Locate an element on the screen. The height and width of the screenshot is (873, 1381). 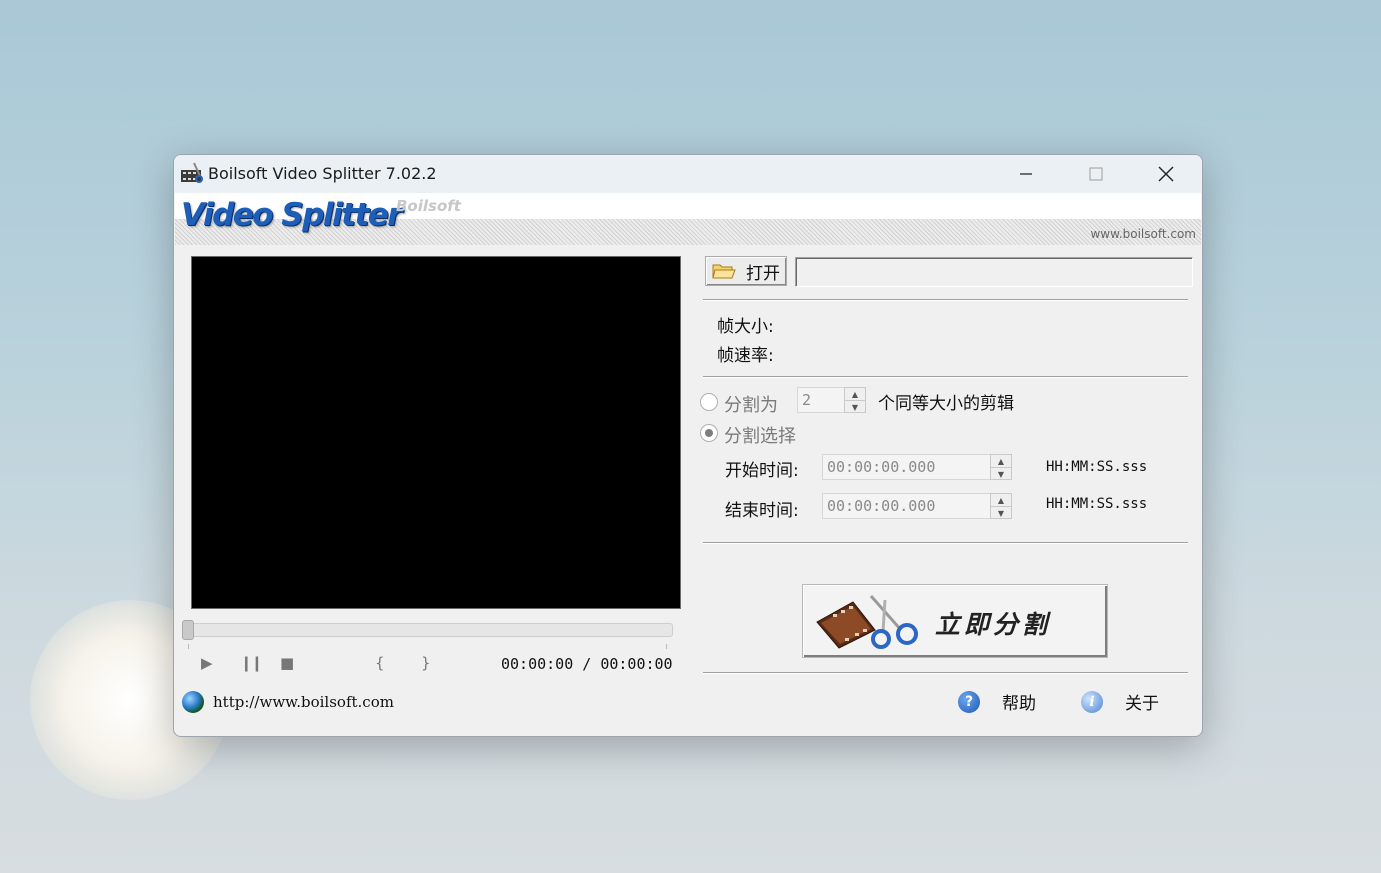
start-time-format: HH:MM:SS.sss is located at coordinates (1097, 467).